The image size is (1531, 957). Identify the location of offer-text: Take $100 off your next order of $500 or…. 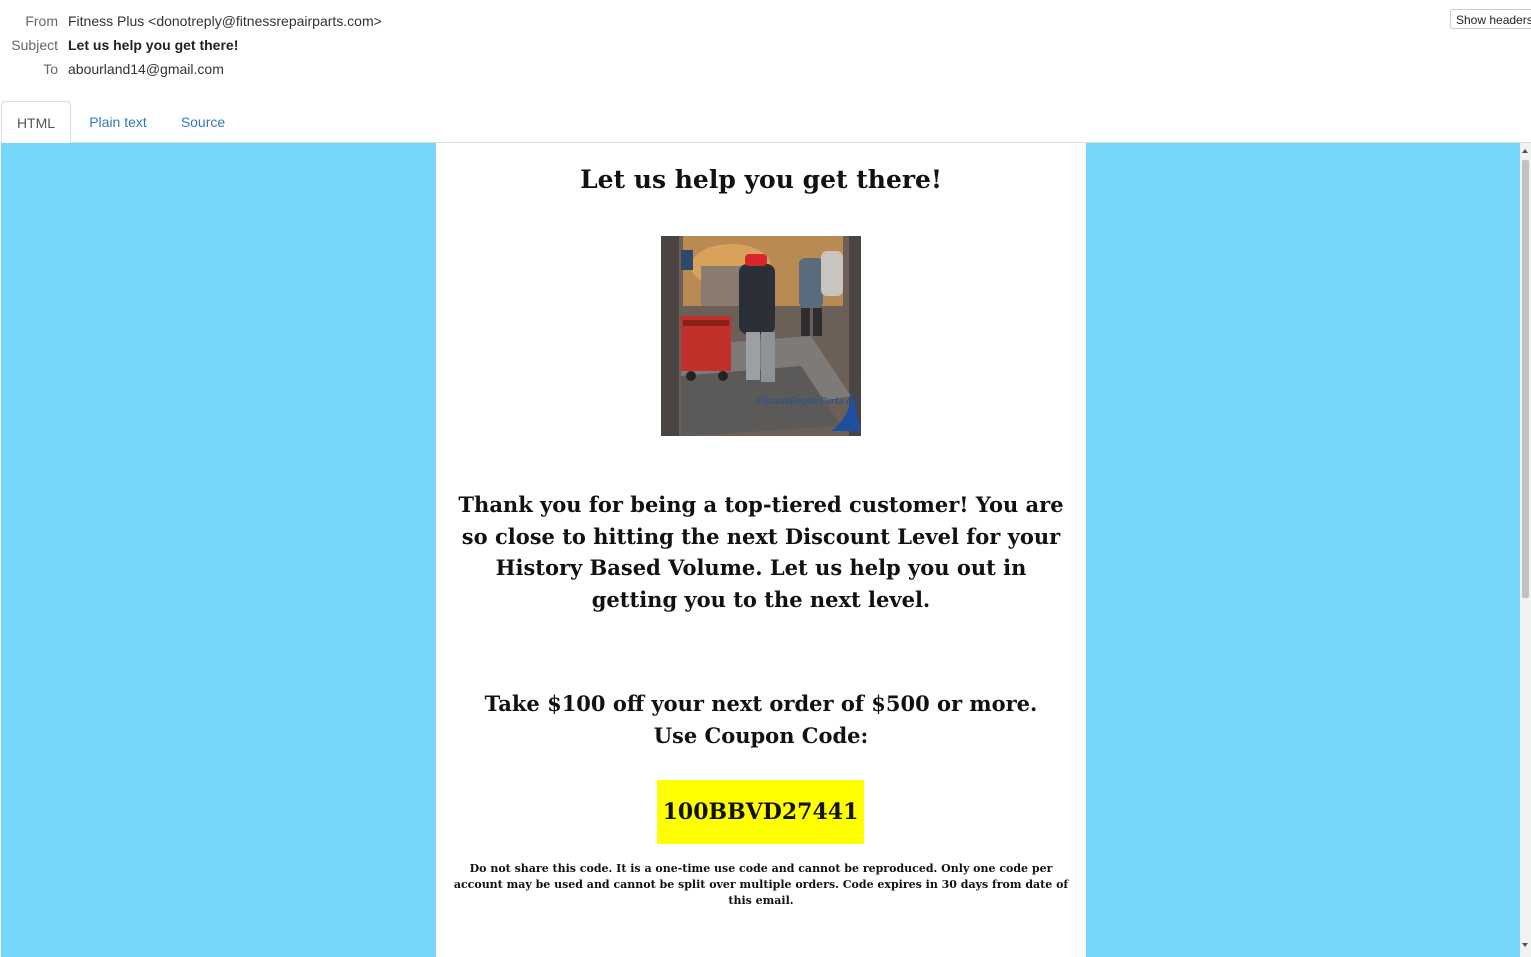
(761, 719).